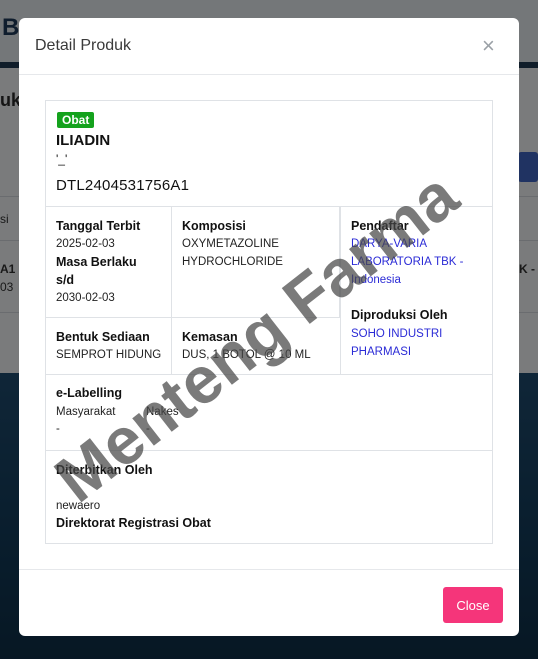 The width and height of the screenshot is (538, 659). What do you see at coordinates (269, 154) in the screenshot?
I see `product-header-section: Obat ILIADIN '_' DTL2404531756A1` at bounding box center [269, 154].